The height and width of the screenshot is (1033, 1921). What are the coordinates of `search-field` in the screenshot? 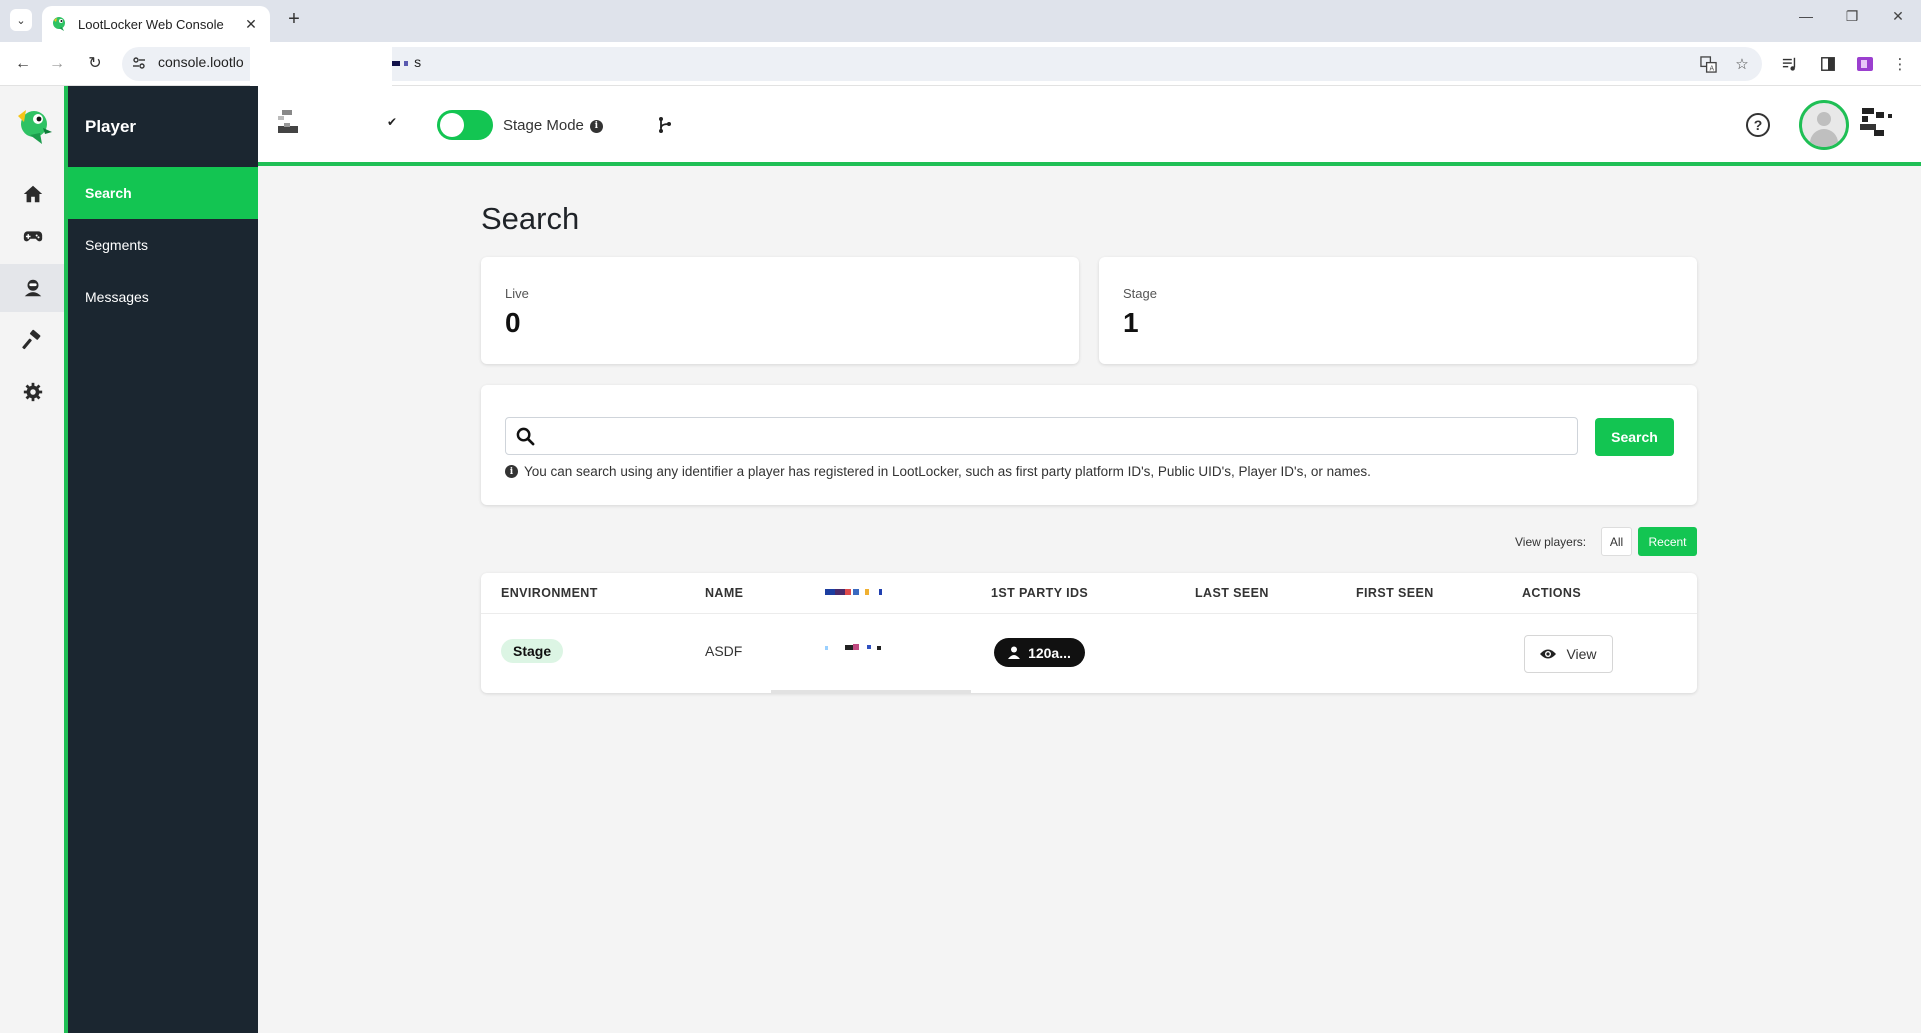 It's located at (1041, 436).